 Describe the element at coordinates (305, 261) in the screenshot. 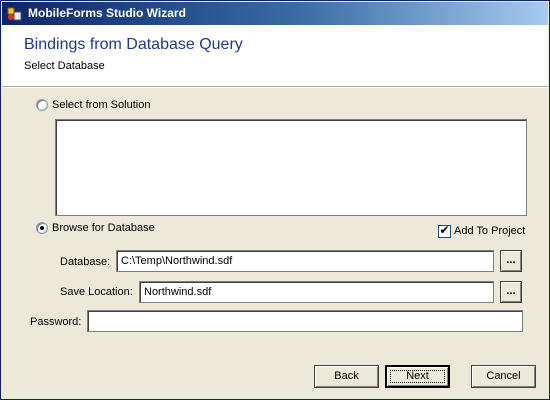

I see `database-path-field: C:\Temp\Northwind.sdf` at that location.